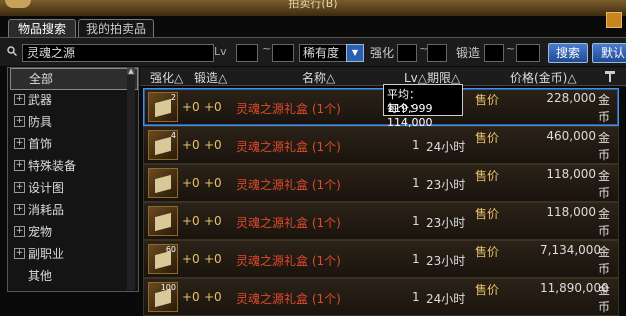  What do you see at coordinates (40, 232) in the screenshot?
I see `sidebar-item-label: 宠物` at bounding box center [40, 232].